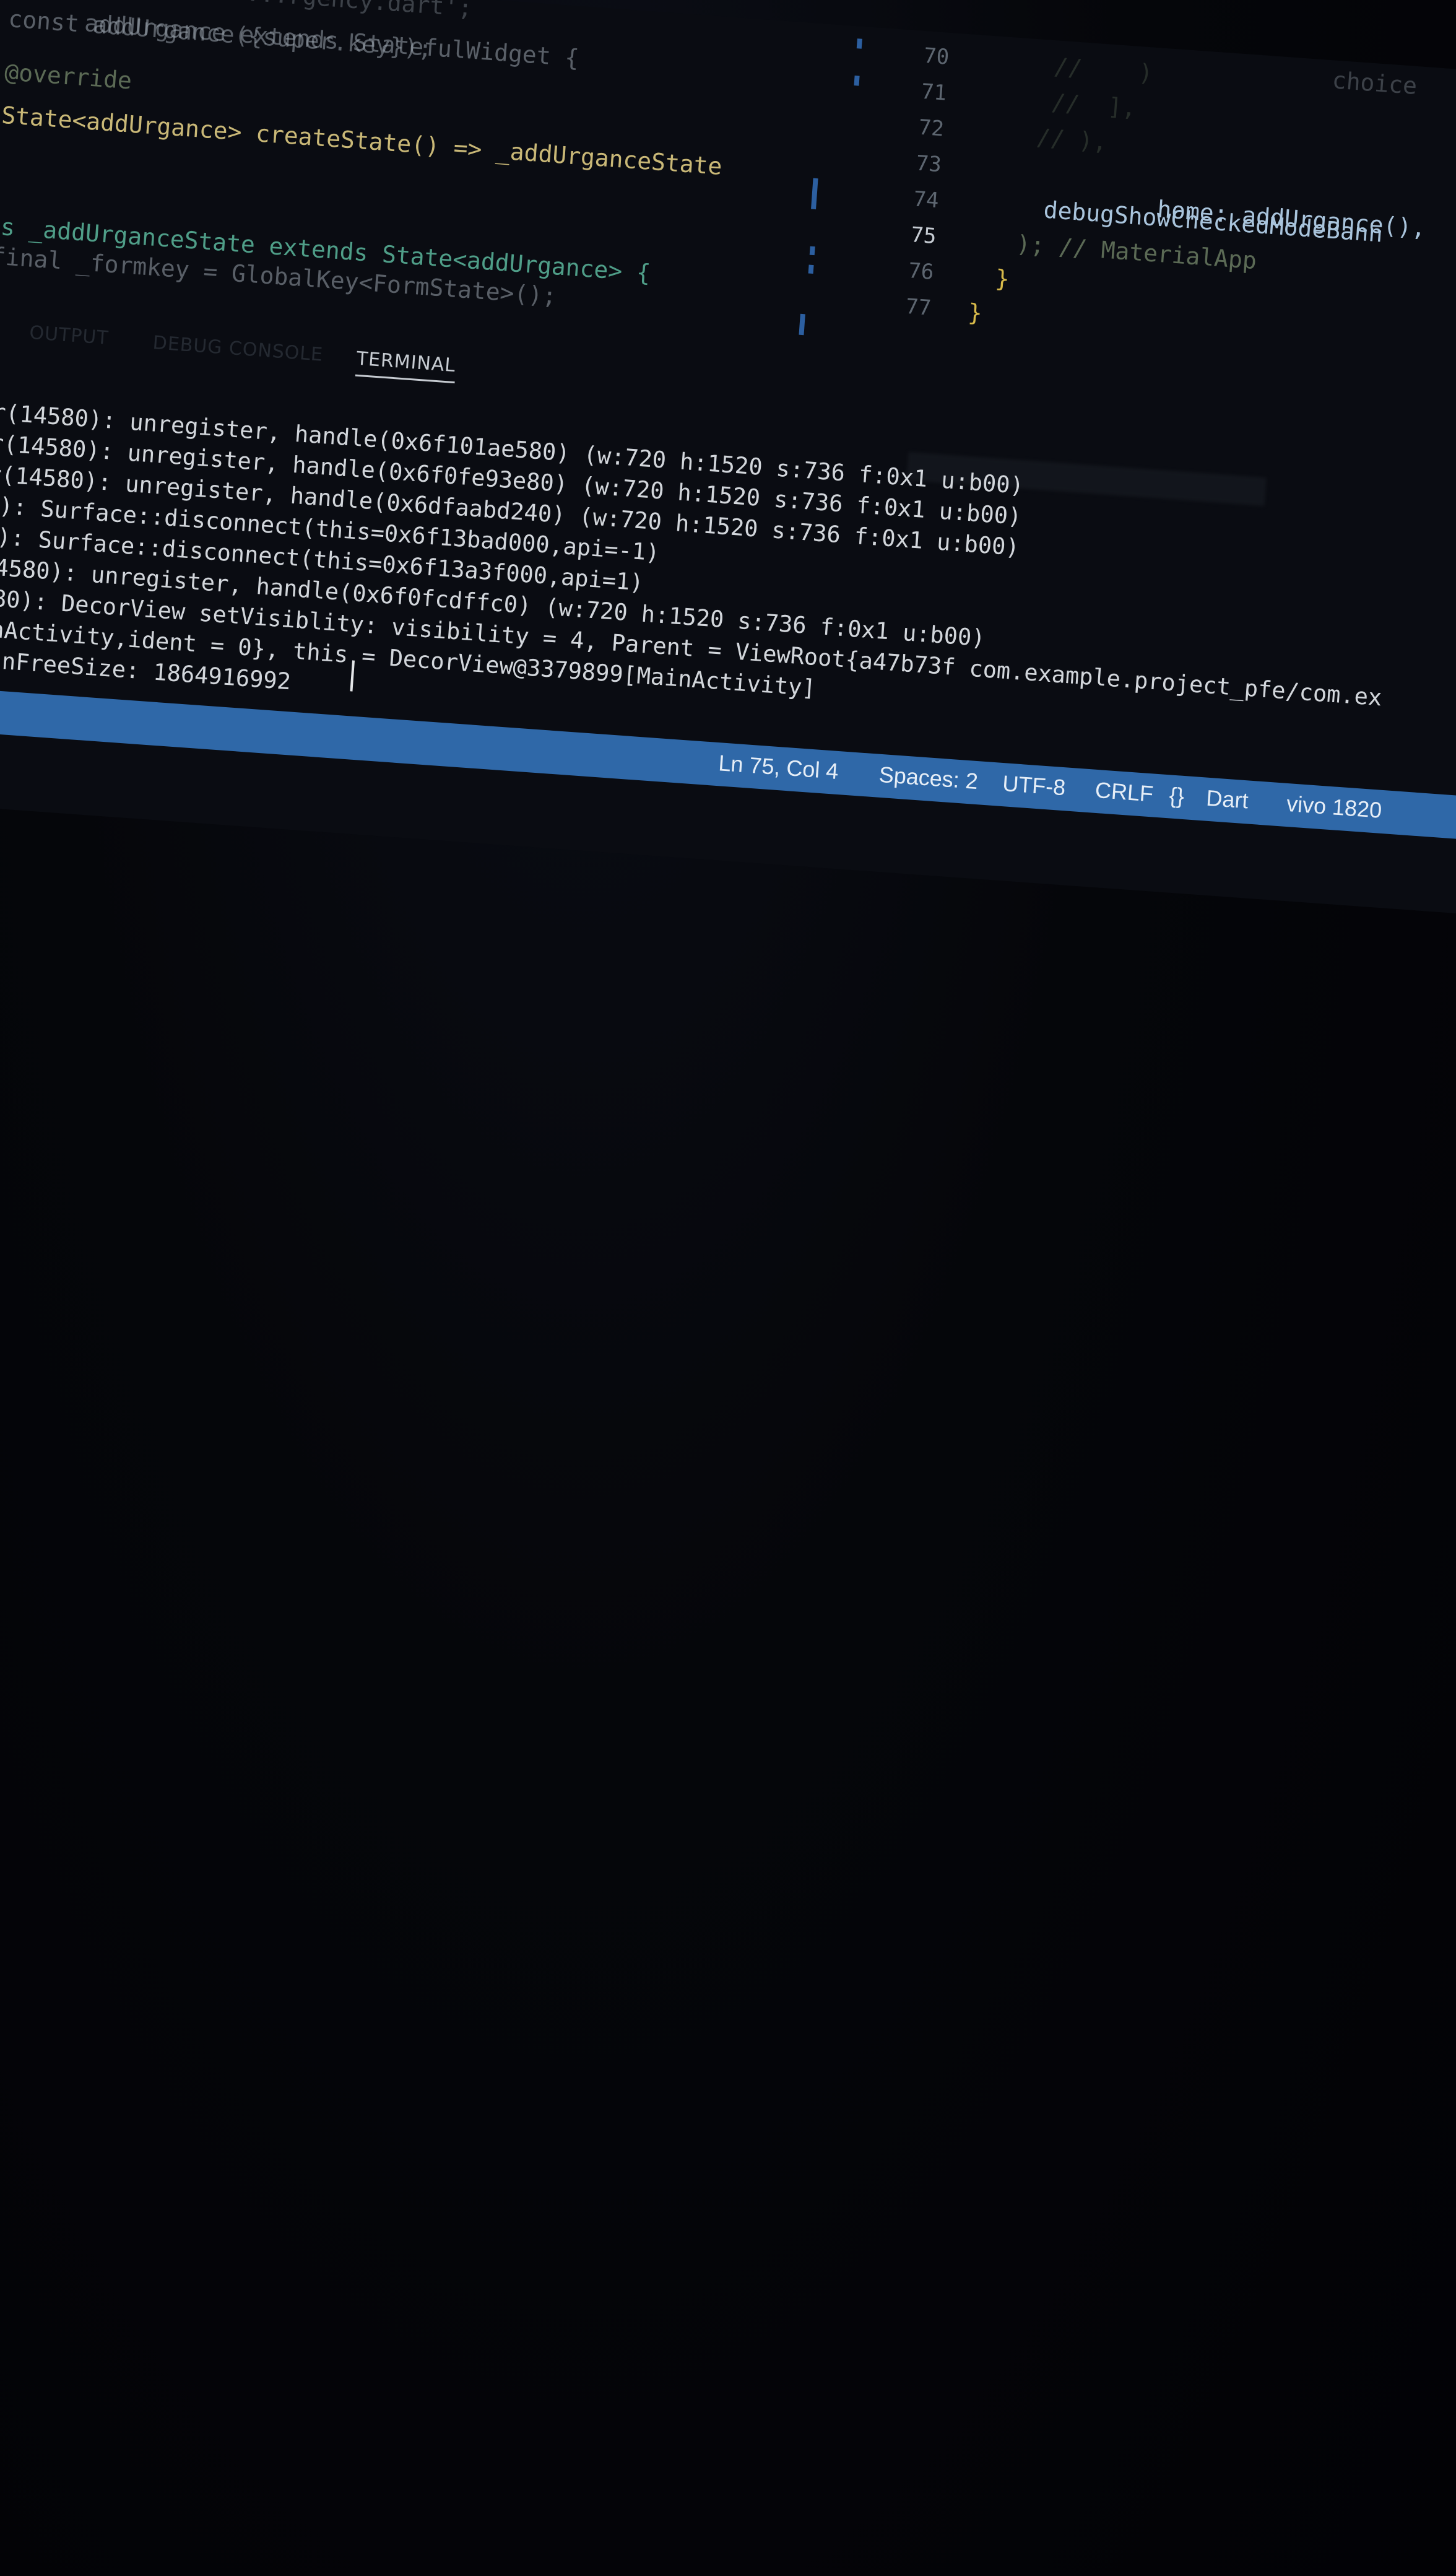  What do you see at coordinates (238, 349) in the screenshot?
I see `tab-debug-console: DEBUG CONSOLE` at bounding box center [238, 349].